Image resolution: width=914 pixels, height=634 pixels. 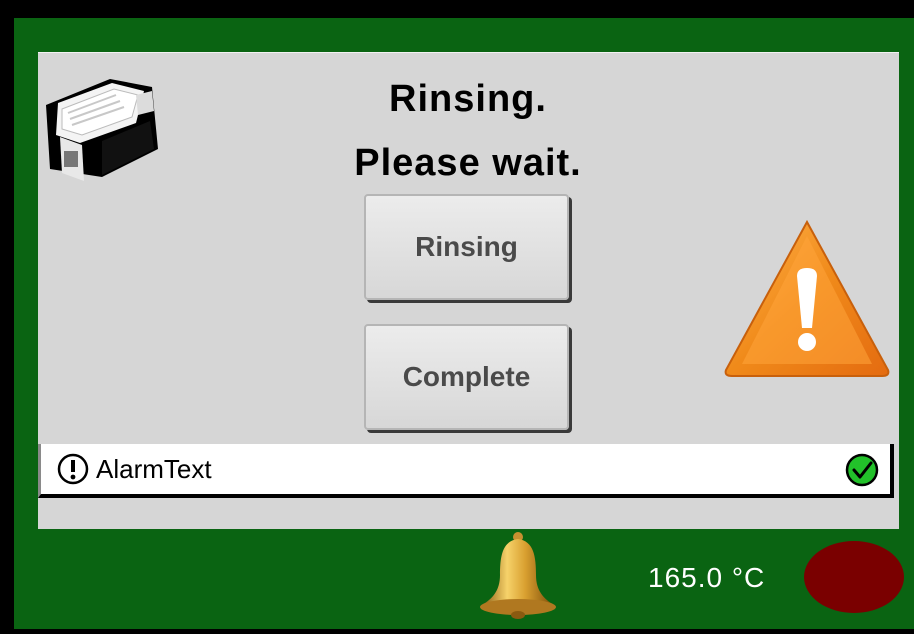 I want to click on status-message: Rinsing. Please wait., so click(x=468, y=131).